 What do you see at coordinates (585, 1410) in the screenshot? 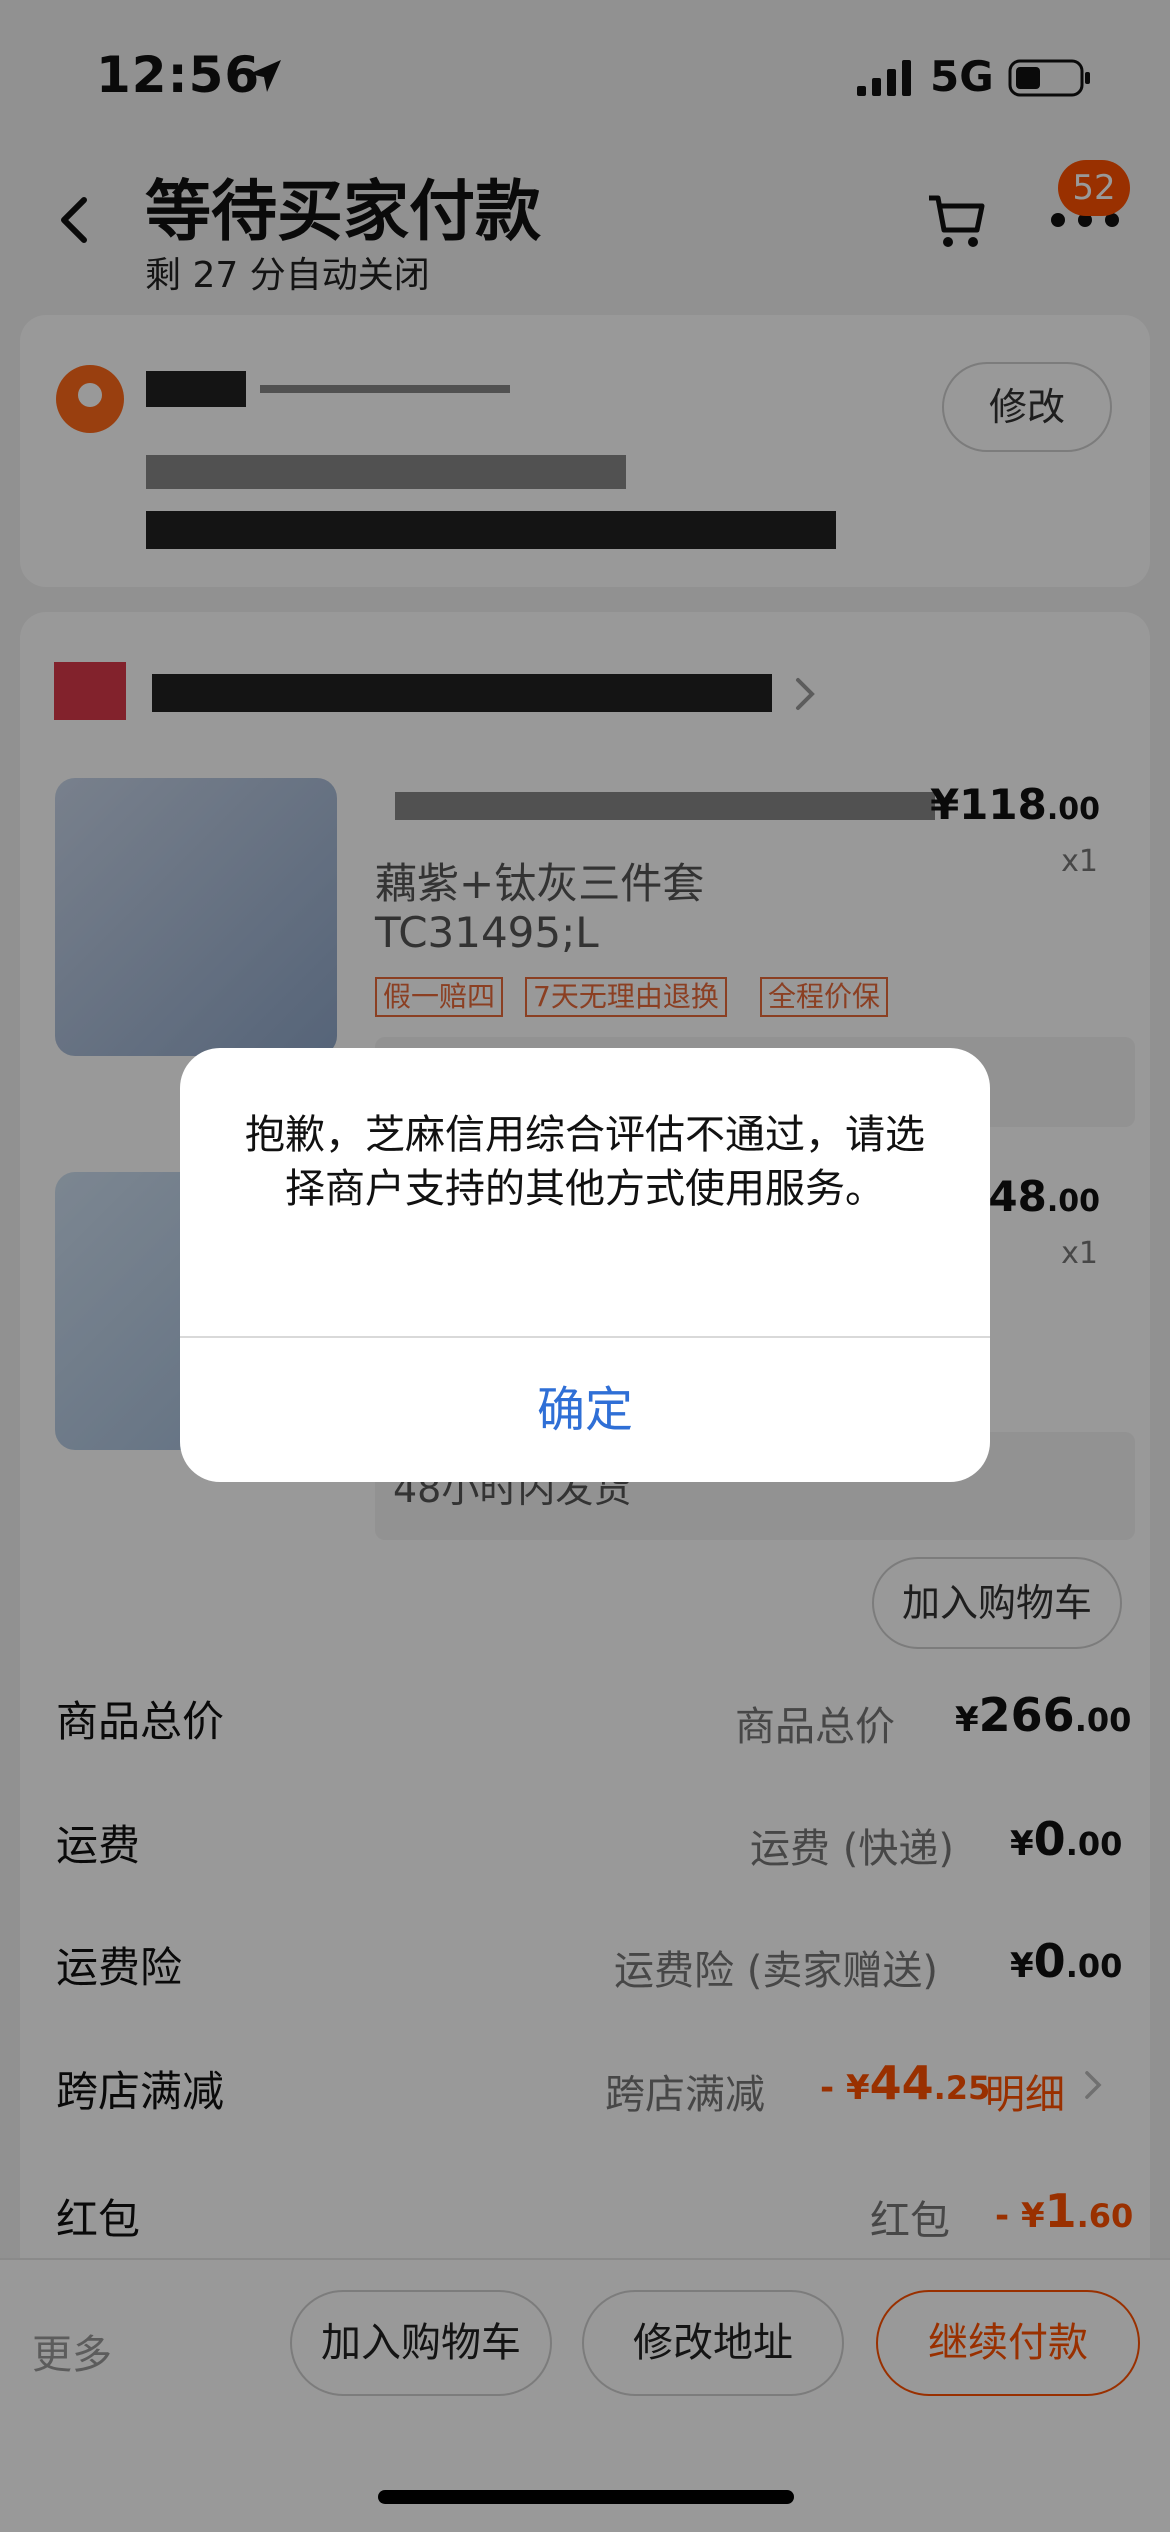
I see `alert-confirm-button: 确定` at bounding box center [585, 1410].